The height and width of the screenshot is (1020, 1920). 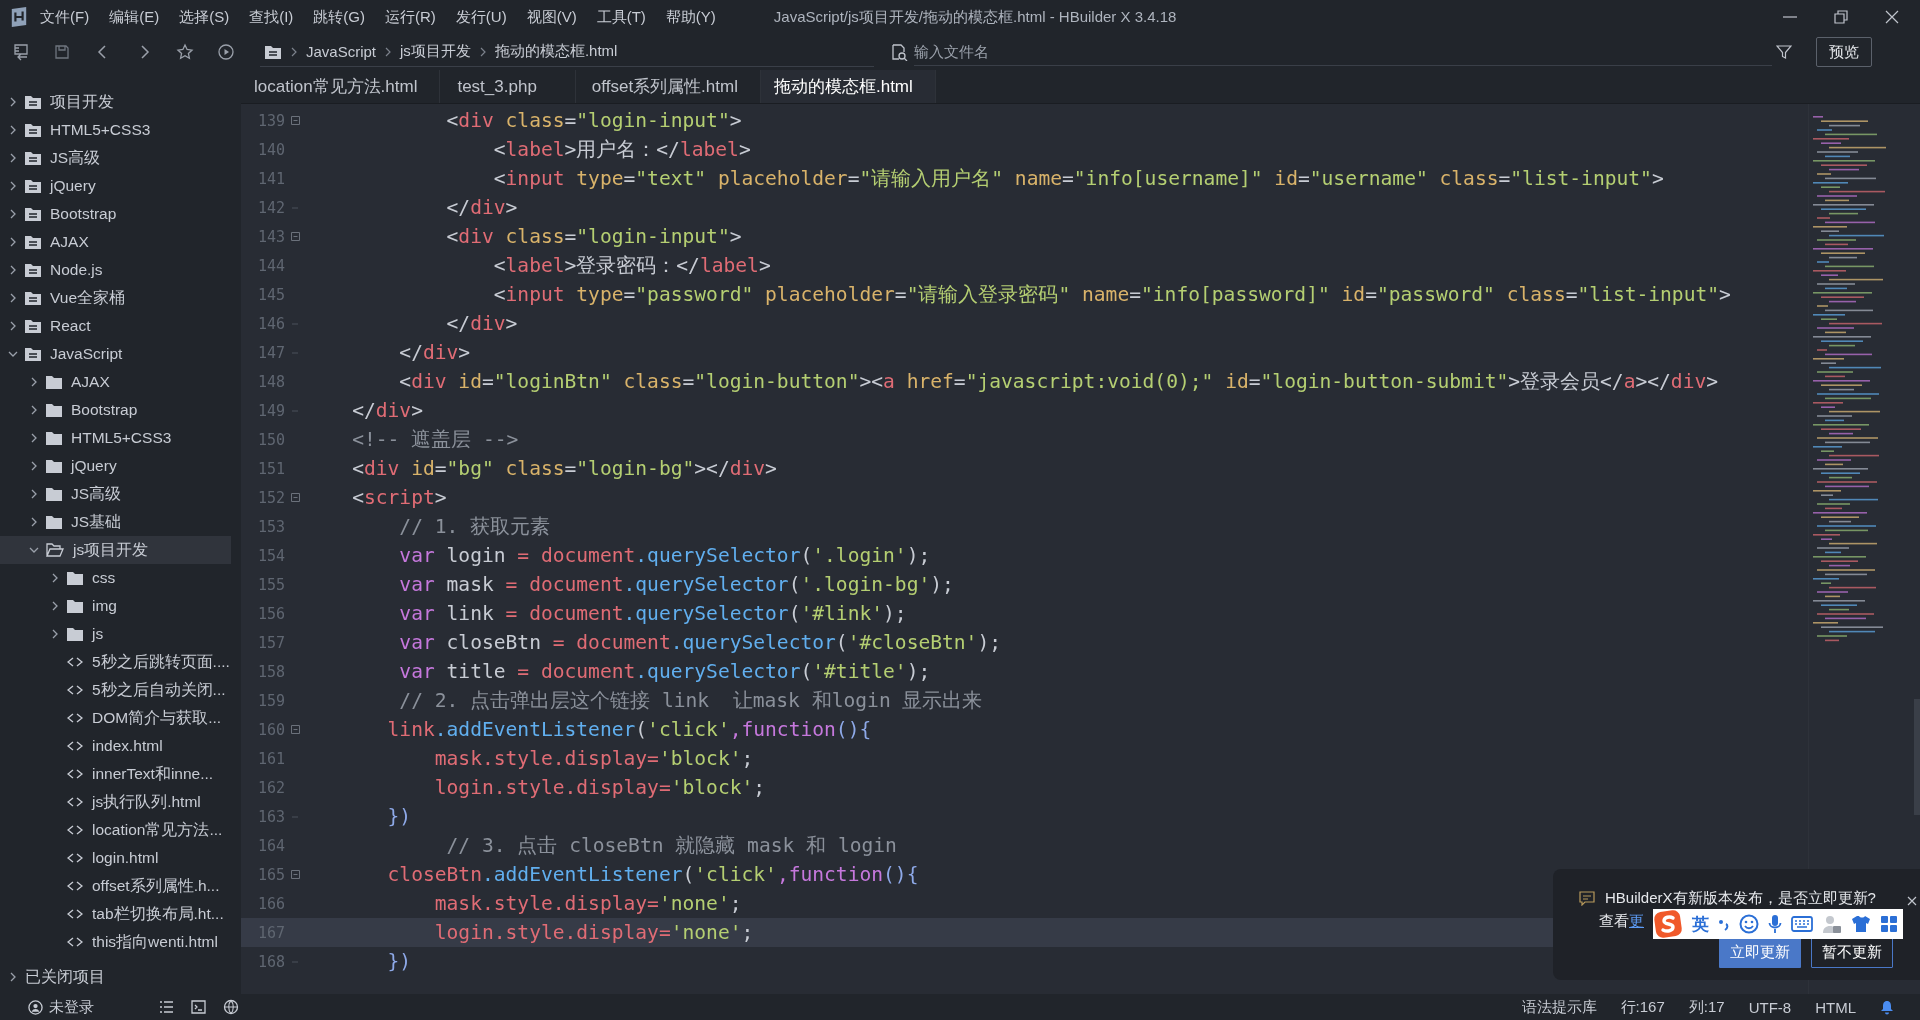 What do you see at coordinates (1636, 921) in the screenshot?
I see `update-details-link: 更` at bounding box center [1636, 921].